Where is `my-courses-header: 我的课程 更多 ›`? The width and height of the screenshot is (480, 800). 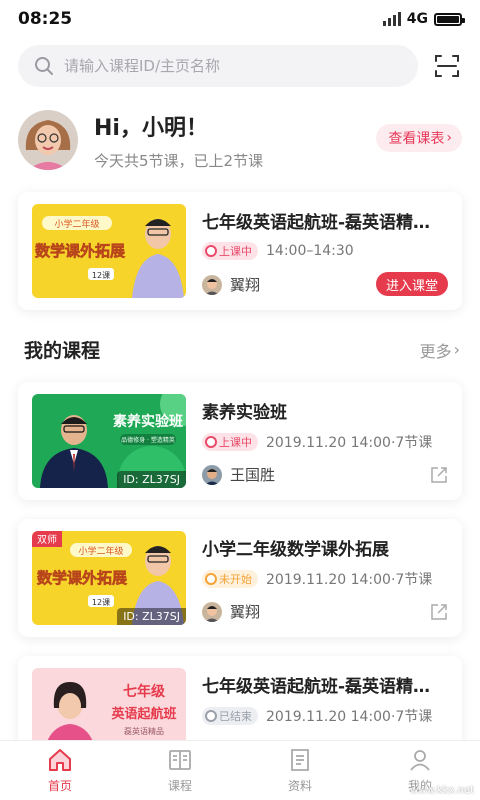 my-courses-header: 我的课程 更多 › is located at coordinates (242, 349).